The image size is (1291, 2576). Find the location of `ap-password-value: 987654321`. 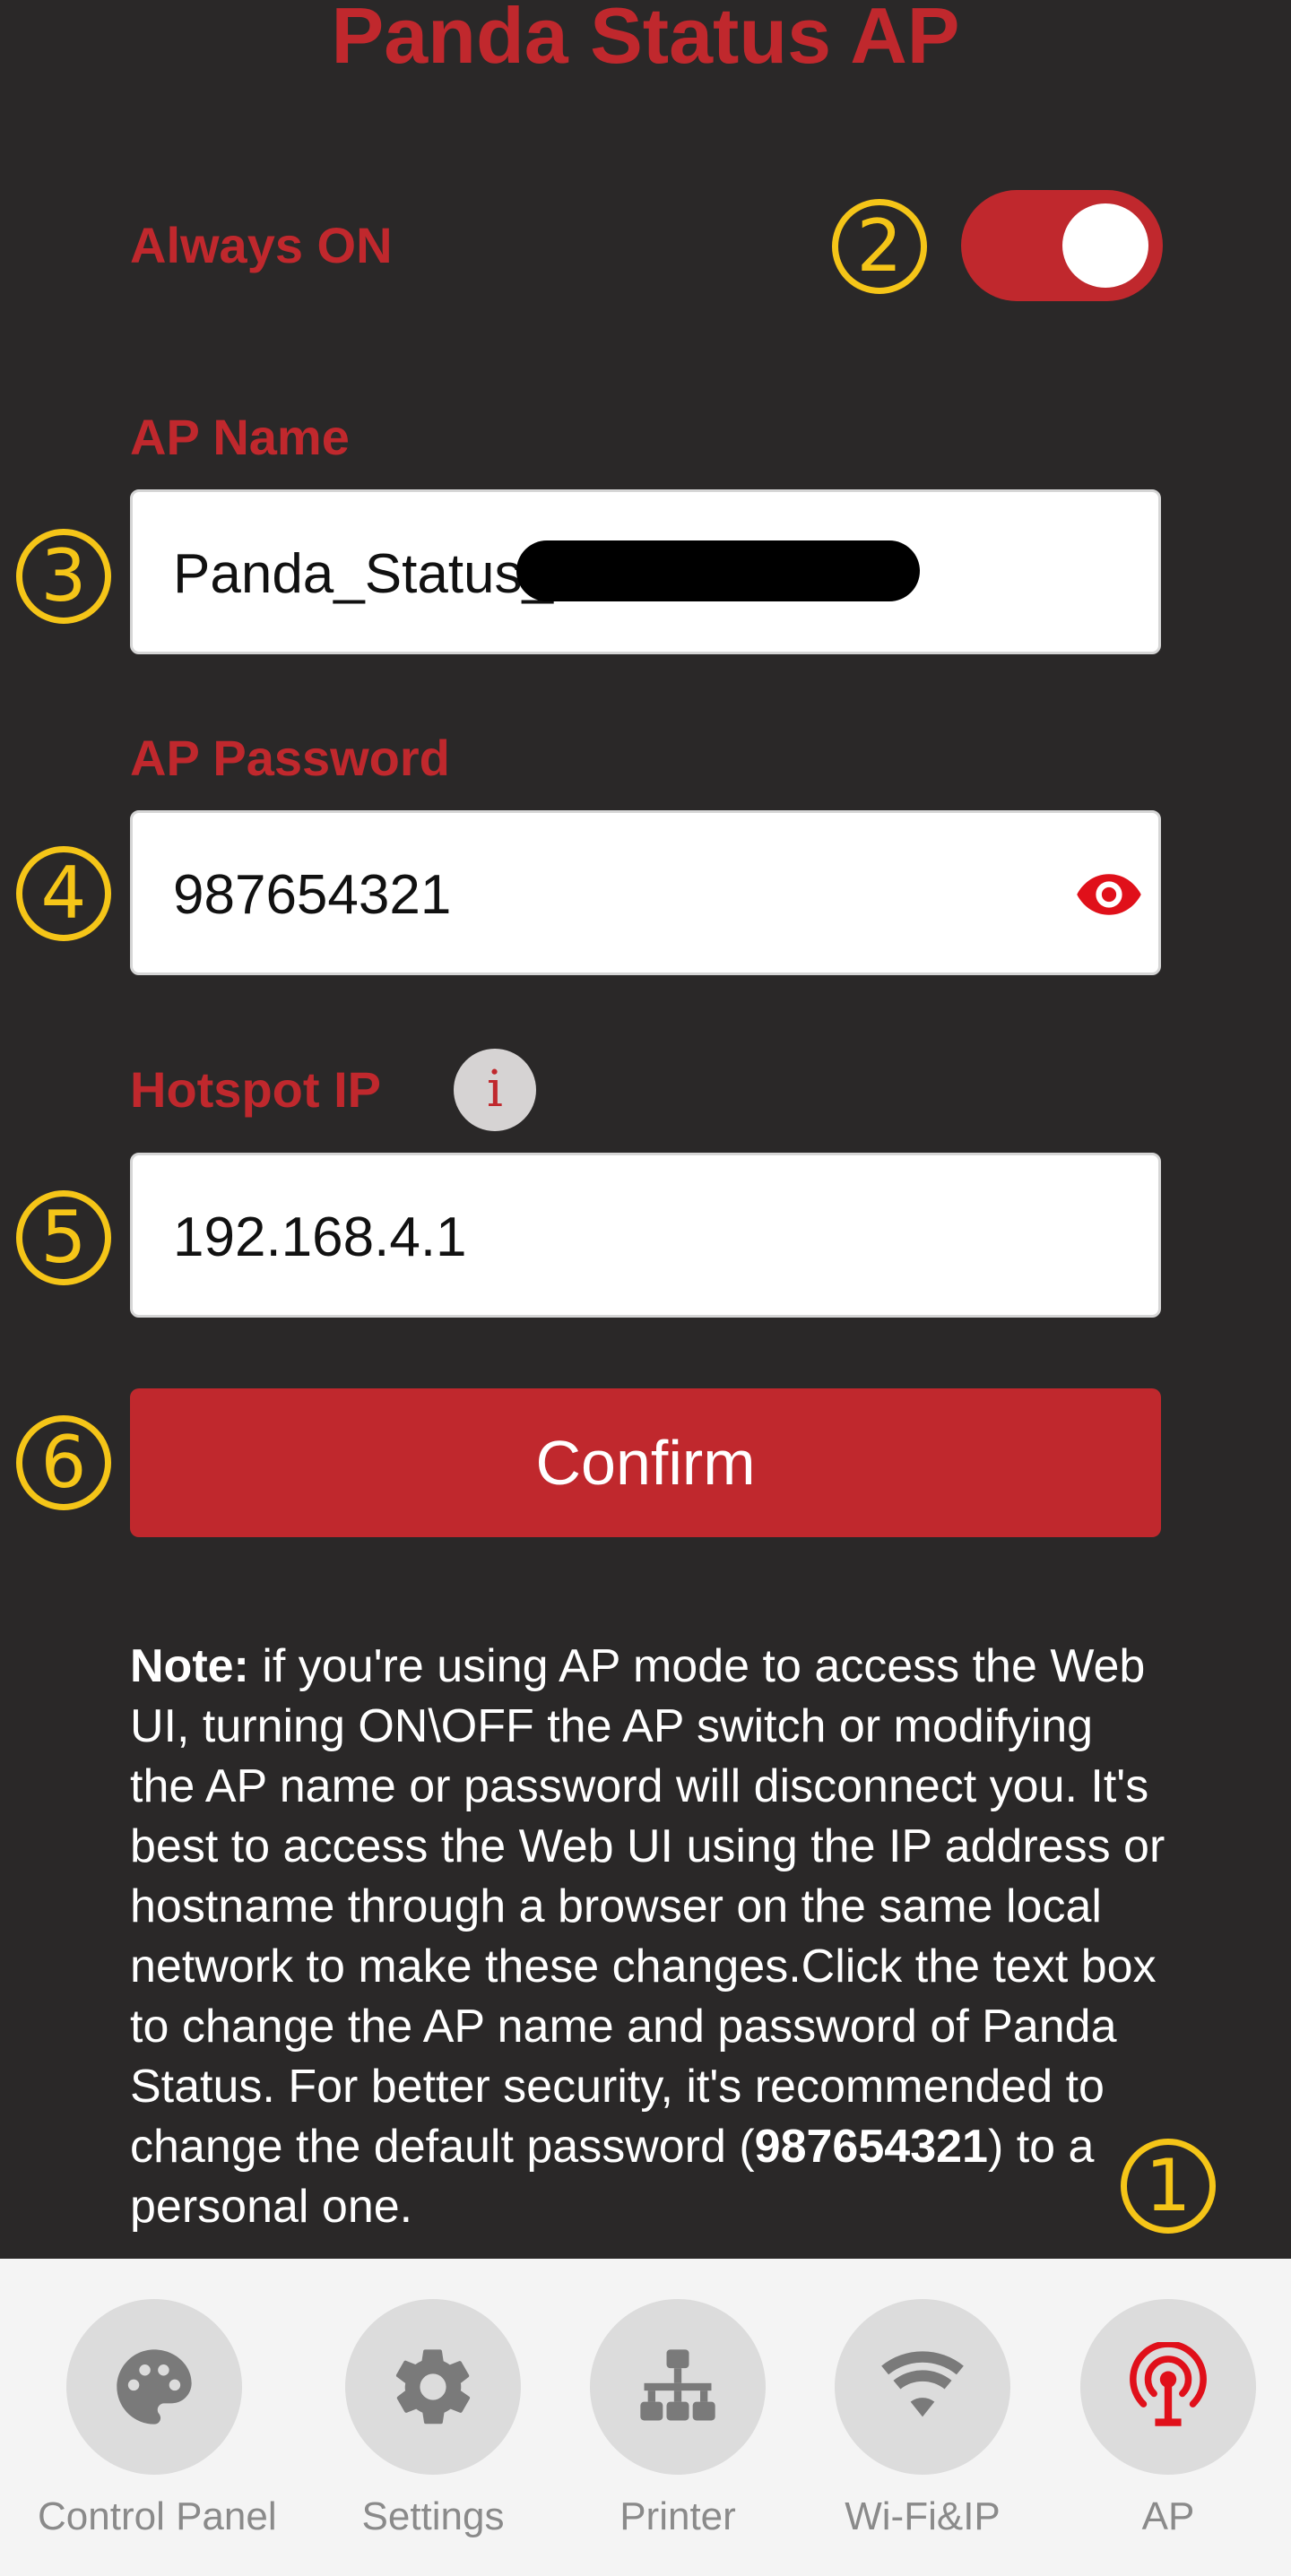

ap-password-value: 987654321 is located at coordinates (313, 895).